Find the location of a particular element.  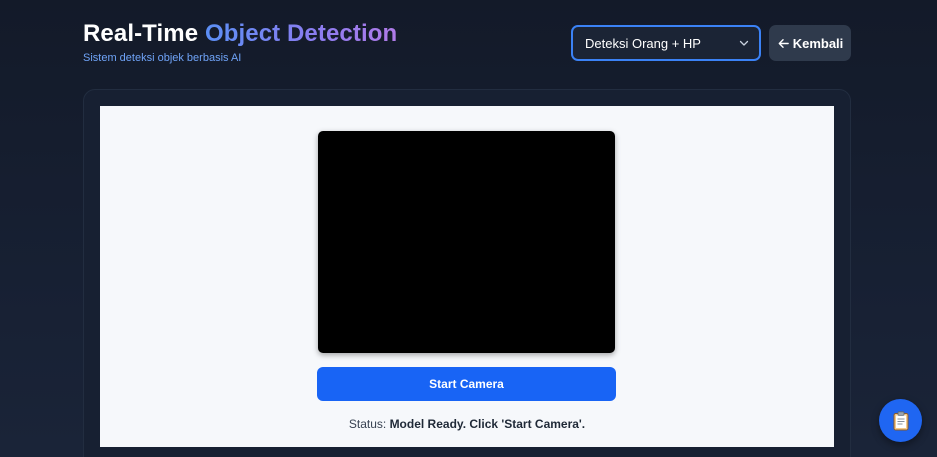

page-title: Real-Time Object Detection is located at coordinates (240, 34).